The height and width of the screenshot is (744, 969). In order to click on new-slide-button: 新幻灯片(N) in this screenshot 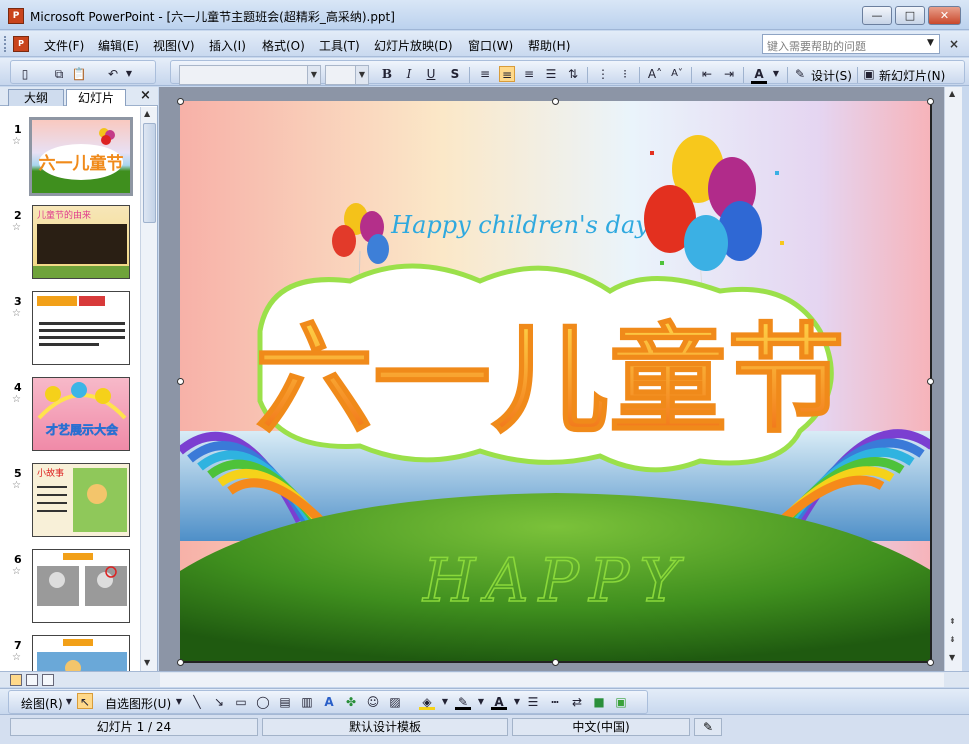, I will do `click(912, 75)`.